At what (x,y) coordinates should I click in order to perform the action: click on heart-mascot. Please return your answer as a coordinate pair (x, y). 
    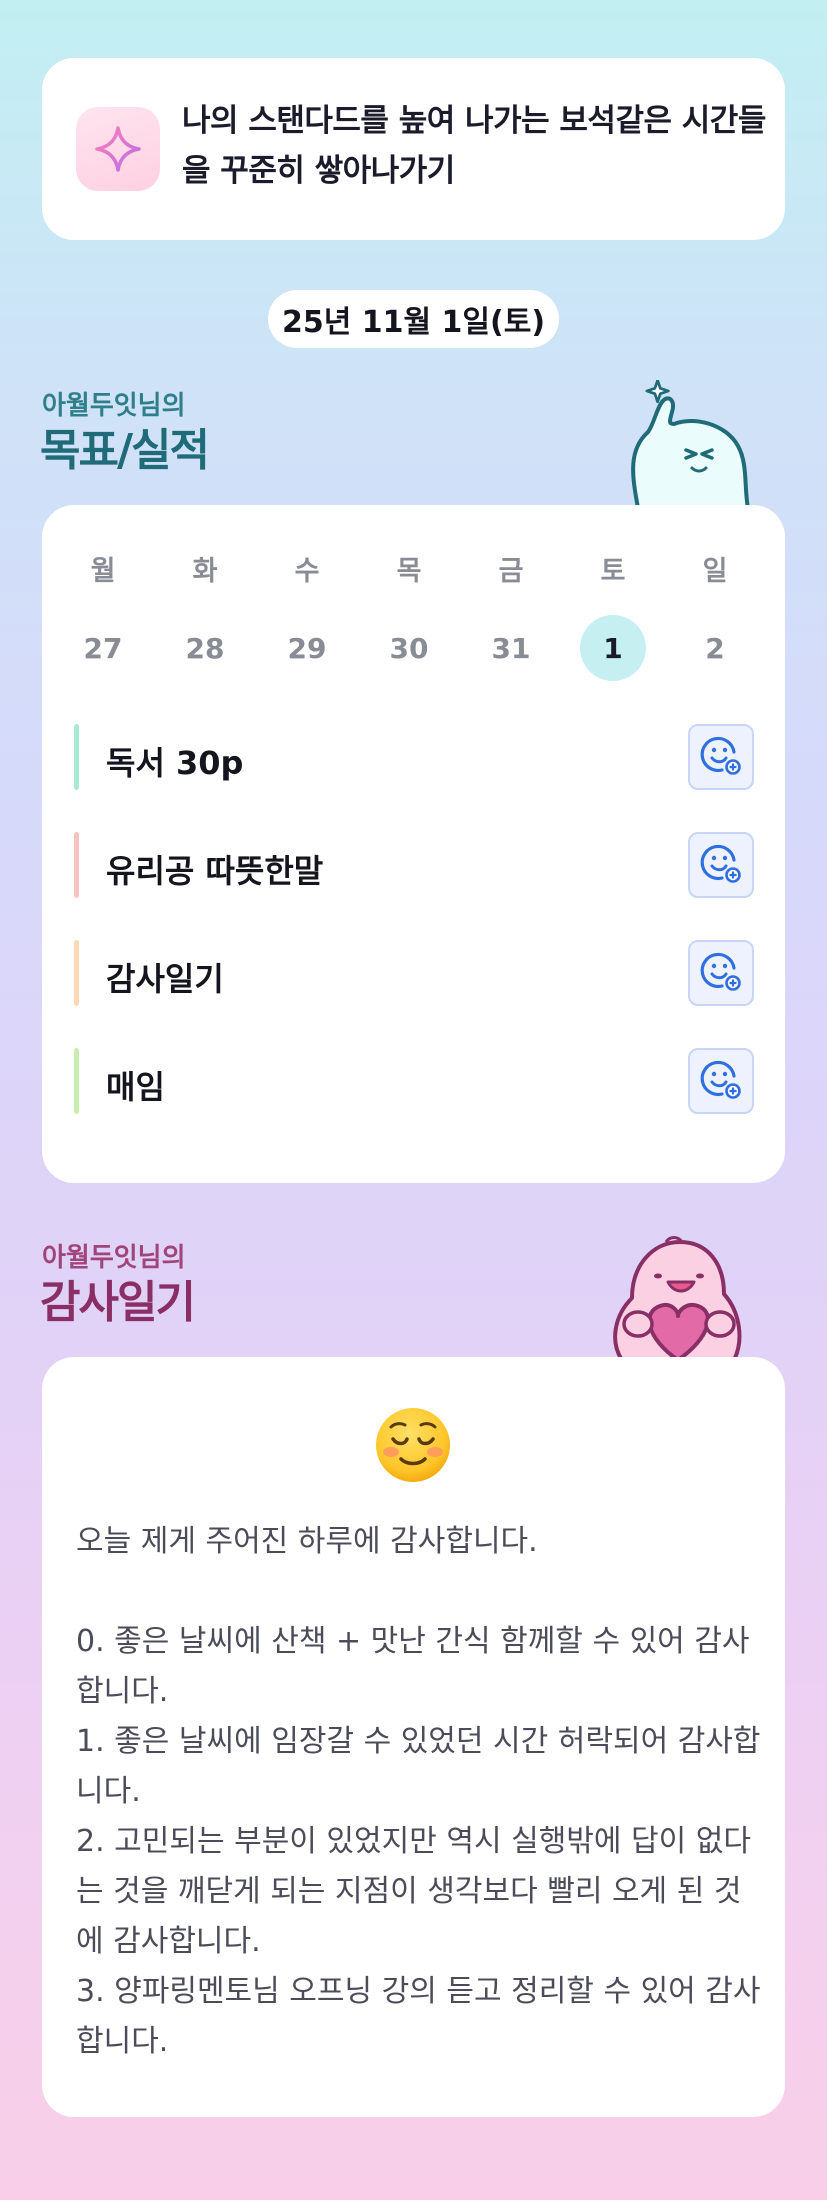
    Looking at the image, I should click on (677, 1298).